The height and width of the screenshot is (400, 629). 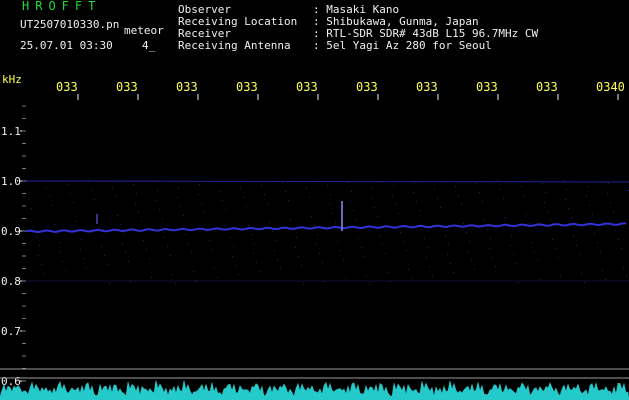 I want to click on weak-trace, so click(x=327, y=181).